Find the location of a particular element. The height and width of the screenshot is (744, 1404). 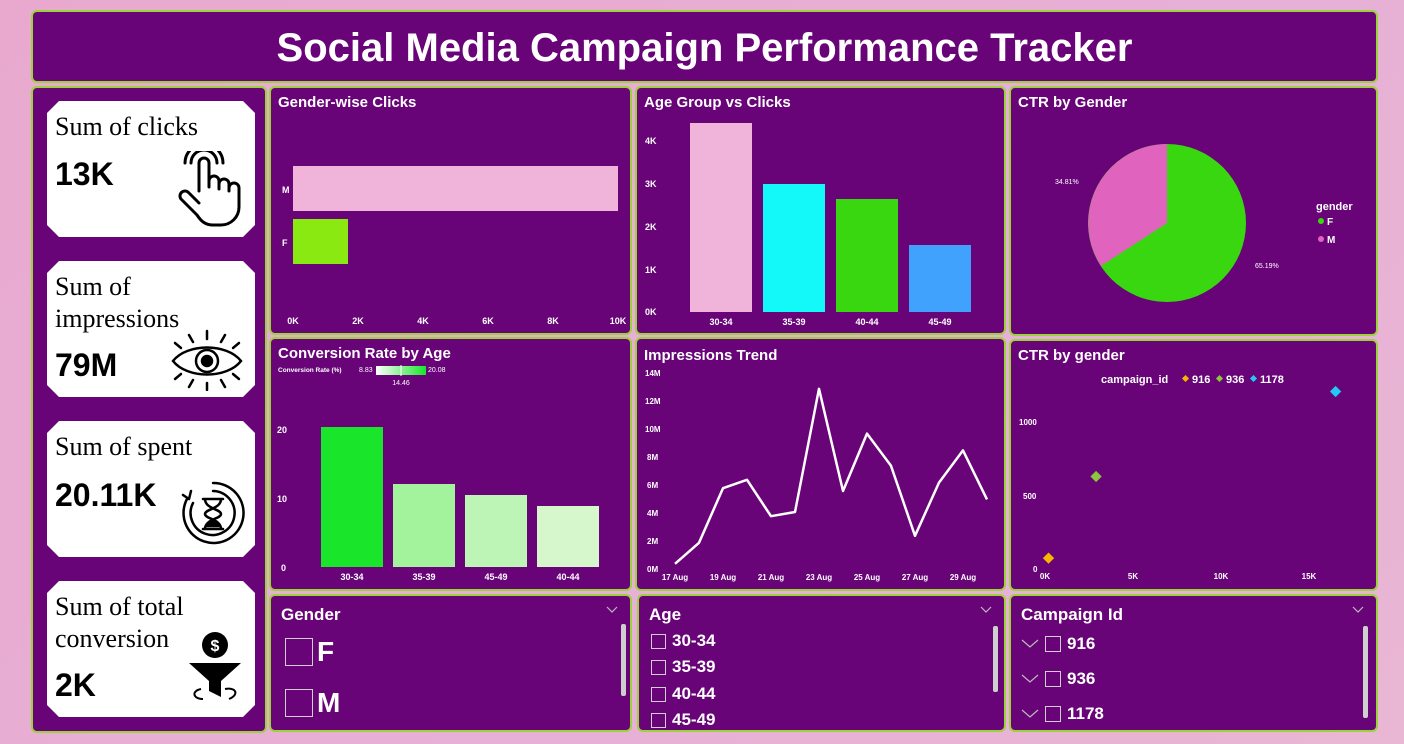

legend-item-1178: 1178 is located at coordinates (1272, 380).